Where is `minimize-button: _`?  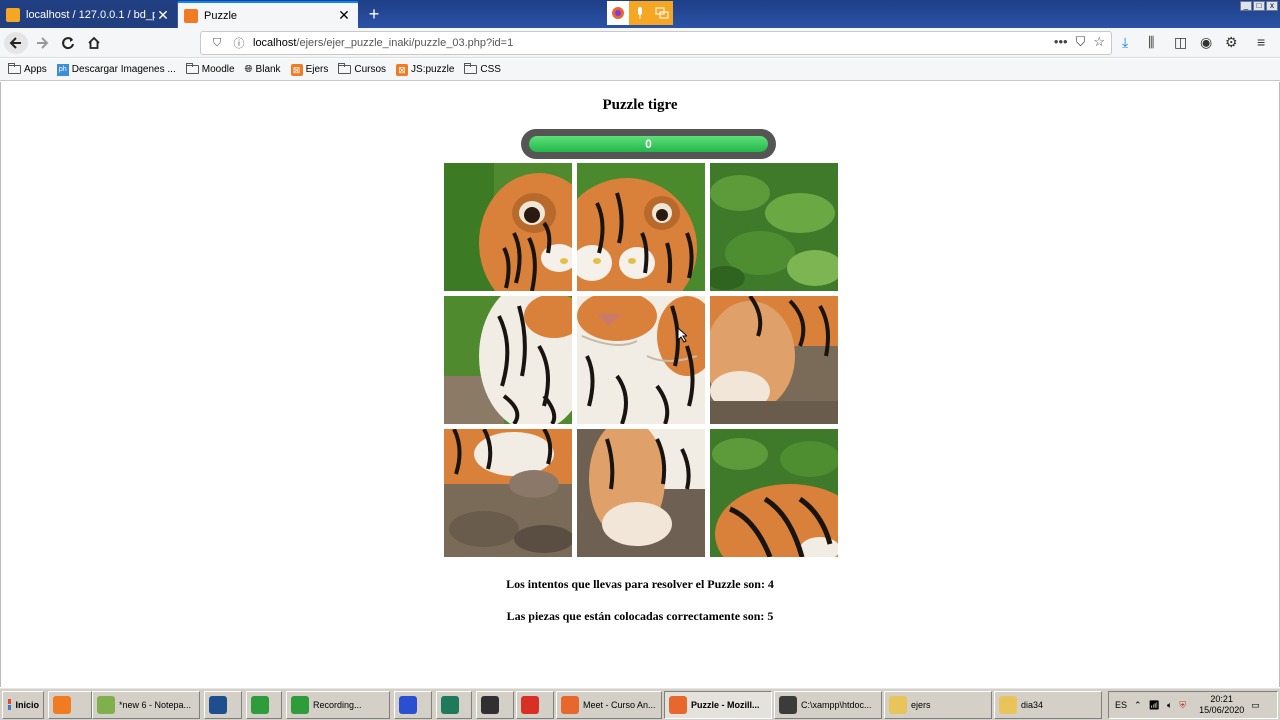 minimize-button: _ is located at coordinates (1246, 6).